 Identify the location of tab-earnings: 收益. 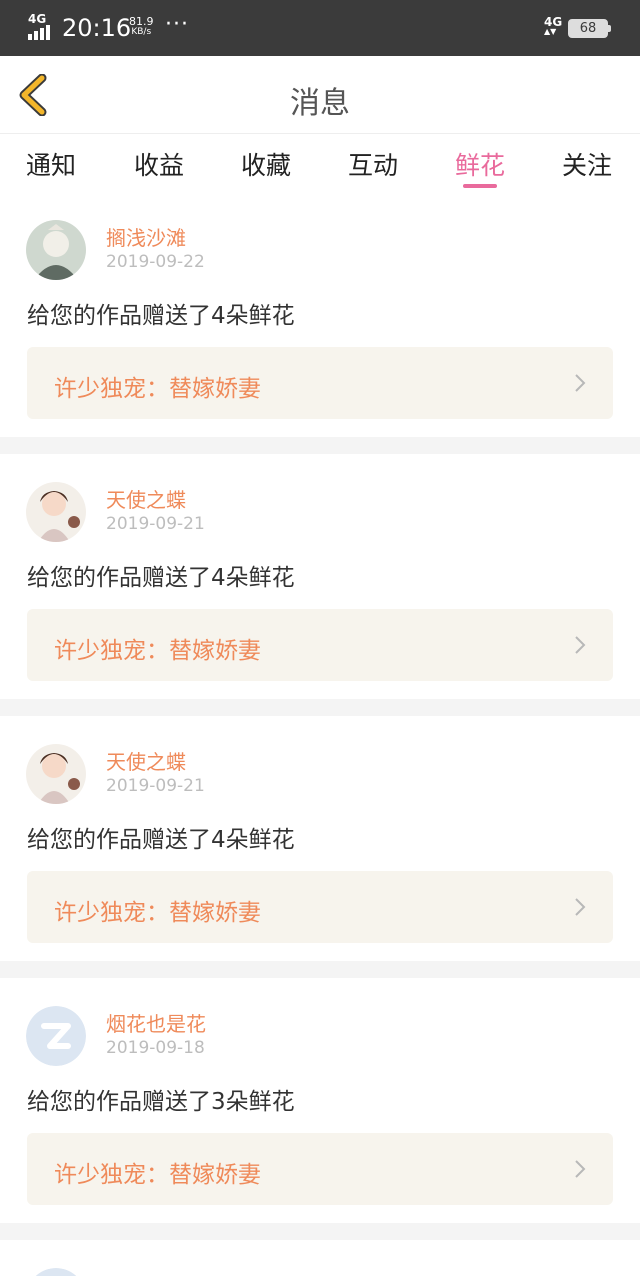
(159, 164).